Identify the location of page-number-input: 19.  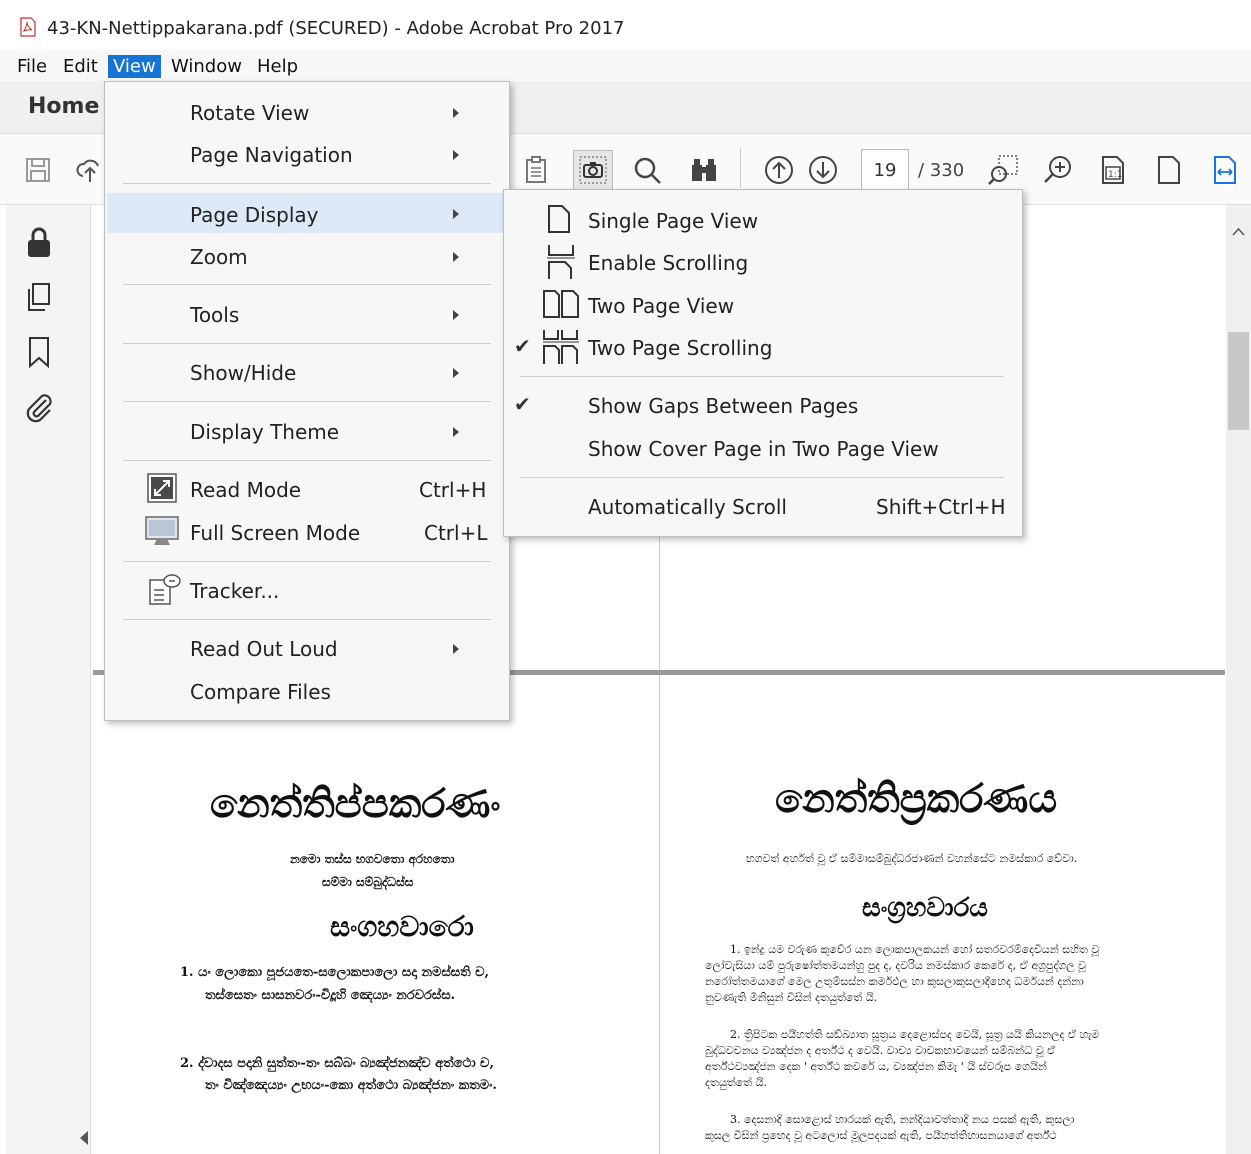
(885, 171).